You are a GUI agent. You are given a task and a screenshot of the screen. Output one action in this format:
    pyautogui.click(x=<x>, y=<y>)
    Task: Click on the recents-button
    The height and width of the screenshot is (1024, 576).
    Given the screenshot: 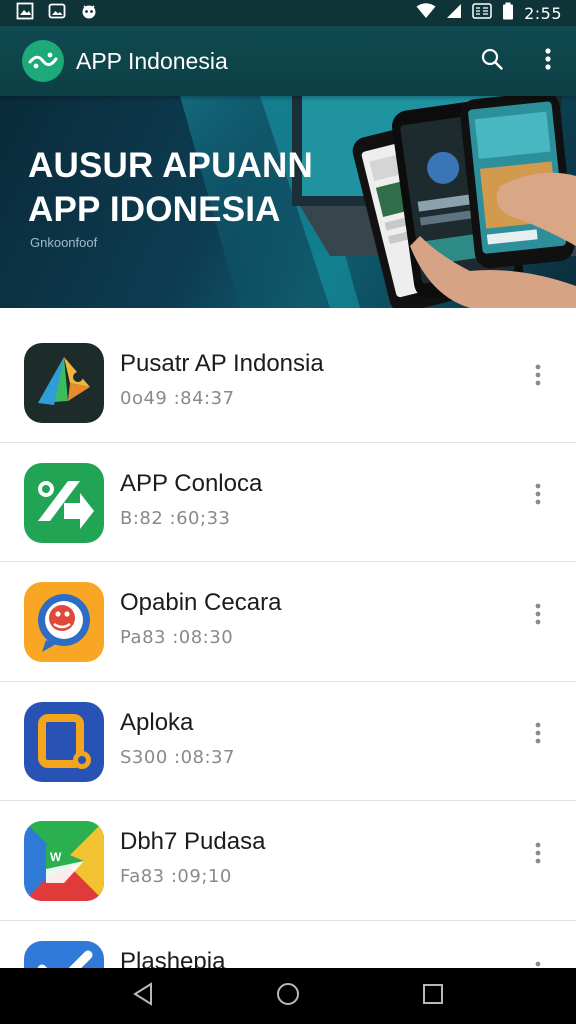 What is the action you would take?
    pyautogui.click(x=433, y=996)
    